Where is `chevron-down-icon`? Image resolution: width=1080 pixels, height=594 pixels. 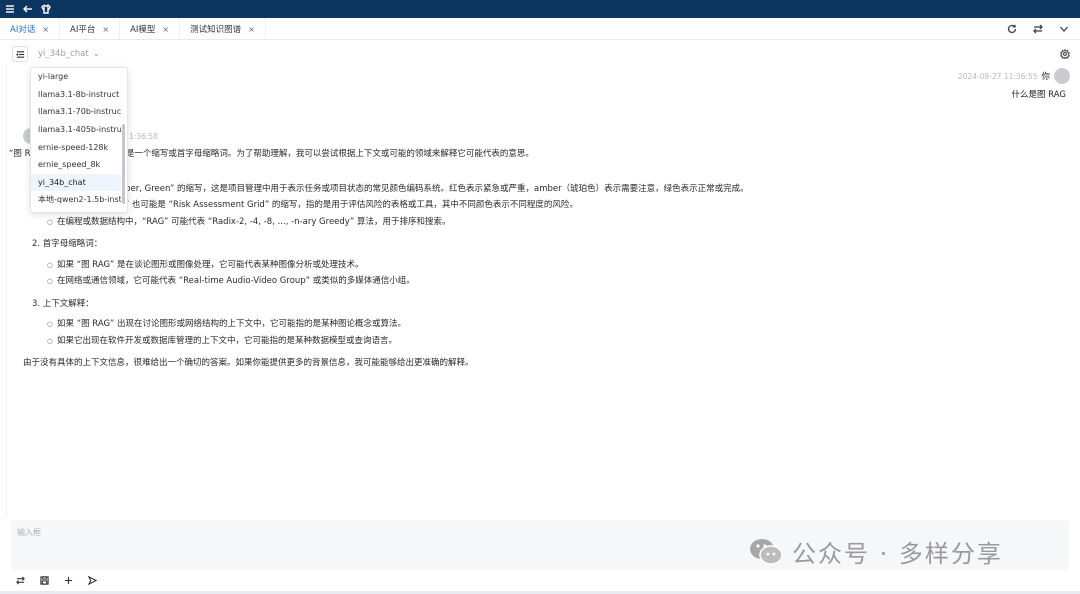
chevron-down-icon is located at coordinates (1064, 29).